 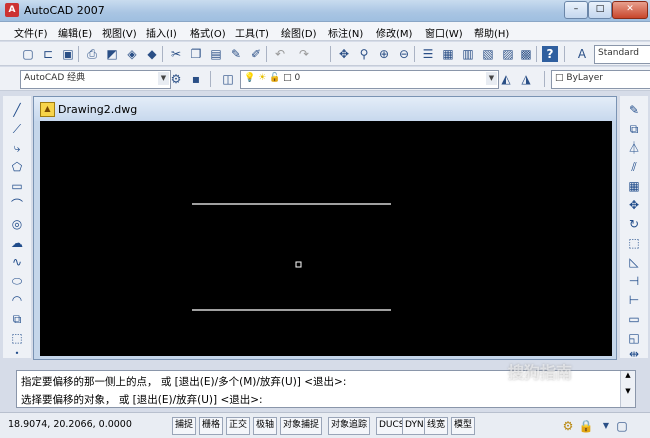 I want to click on clean-screen-icon: ▢, so click(x=622, y=426).